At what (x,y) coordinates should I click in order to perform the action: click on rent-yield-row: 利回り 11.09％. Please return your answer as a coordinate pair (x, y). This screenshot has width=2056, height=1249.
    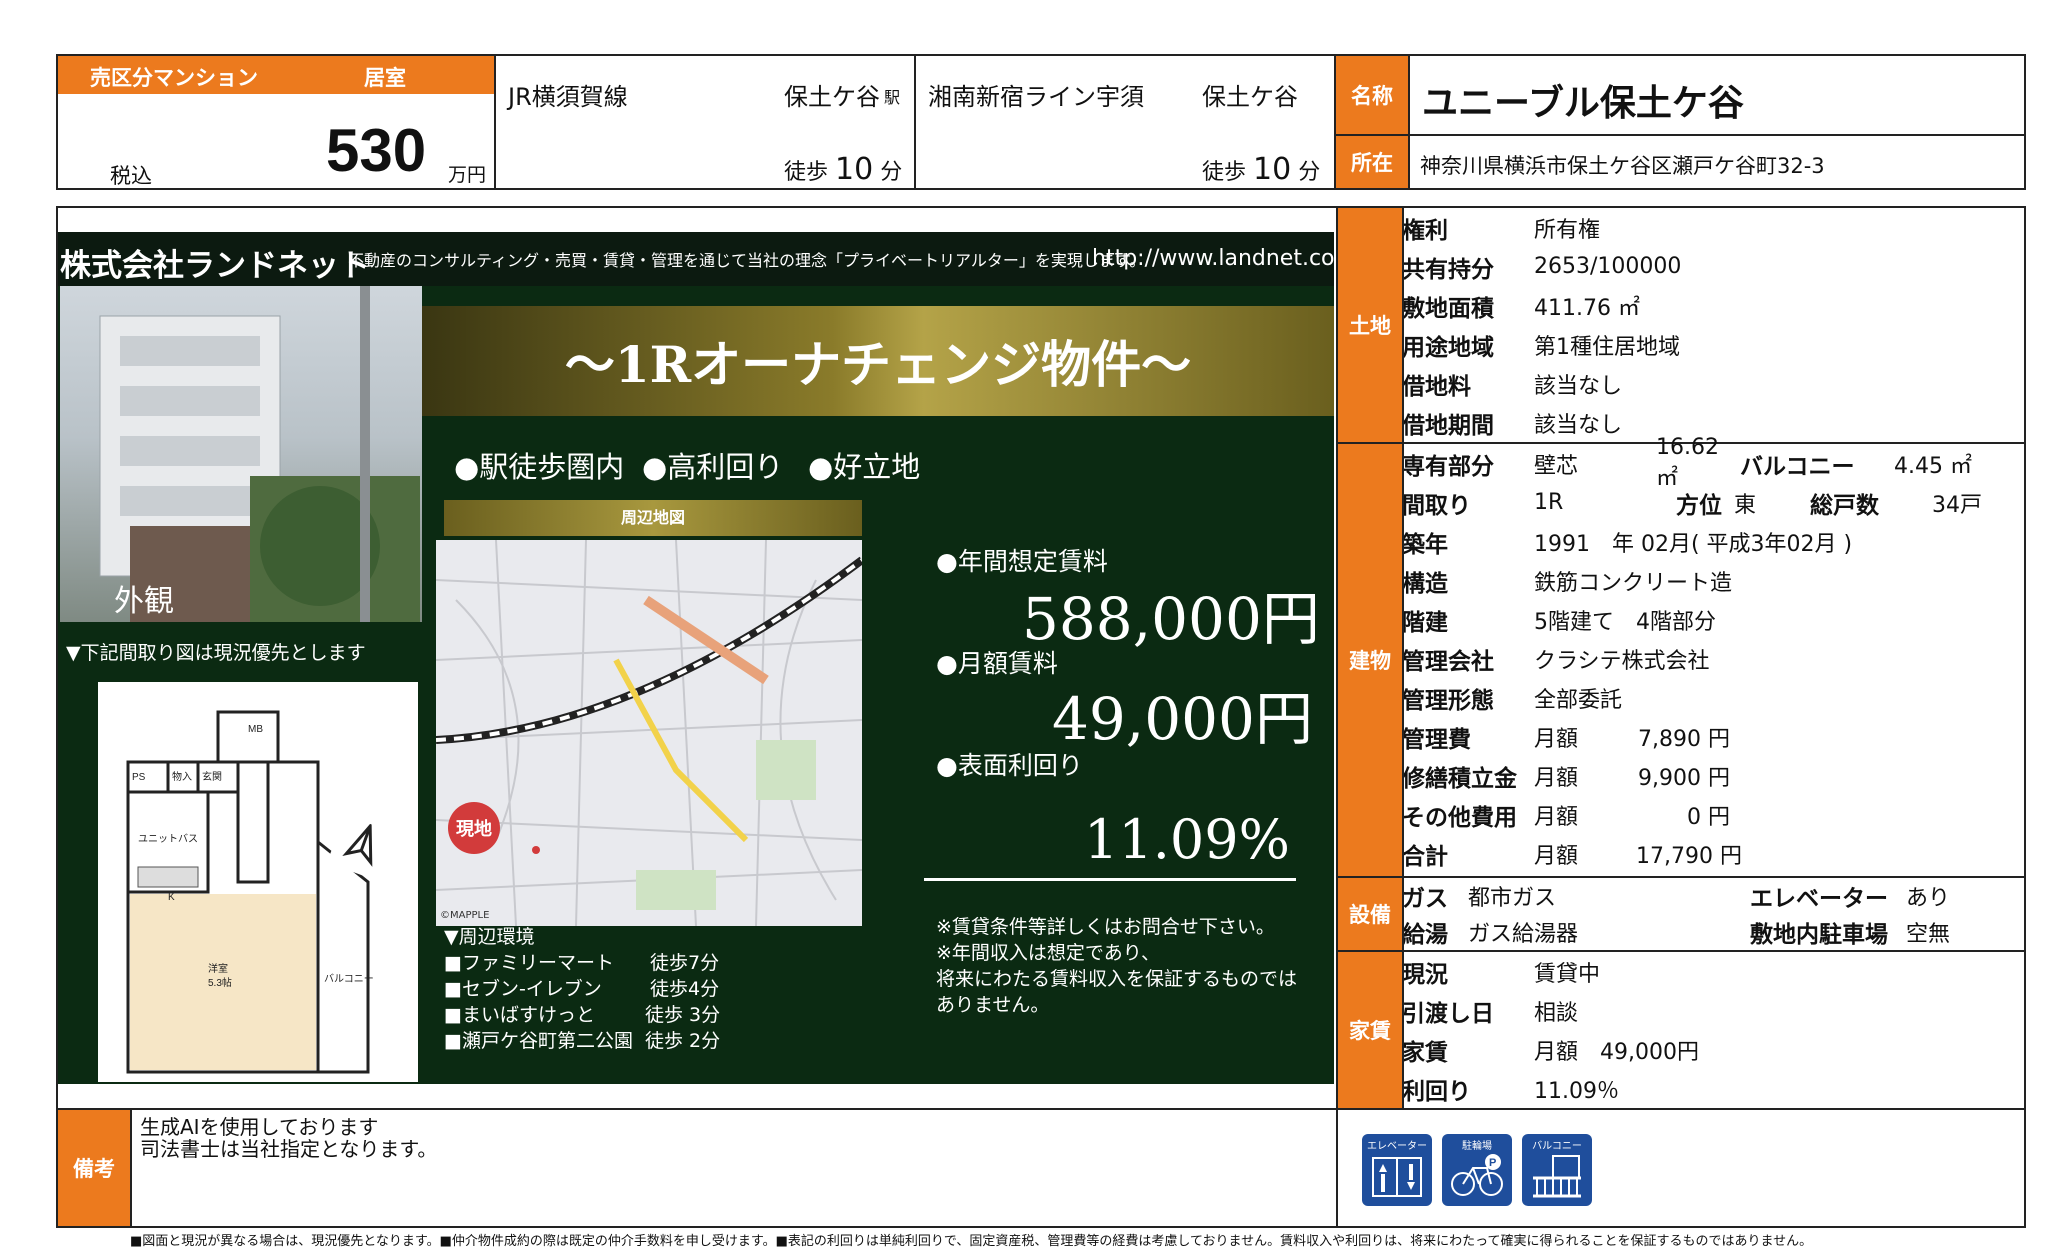
    Looking at the image, I should click on (1510, 1091).